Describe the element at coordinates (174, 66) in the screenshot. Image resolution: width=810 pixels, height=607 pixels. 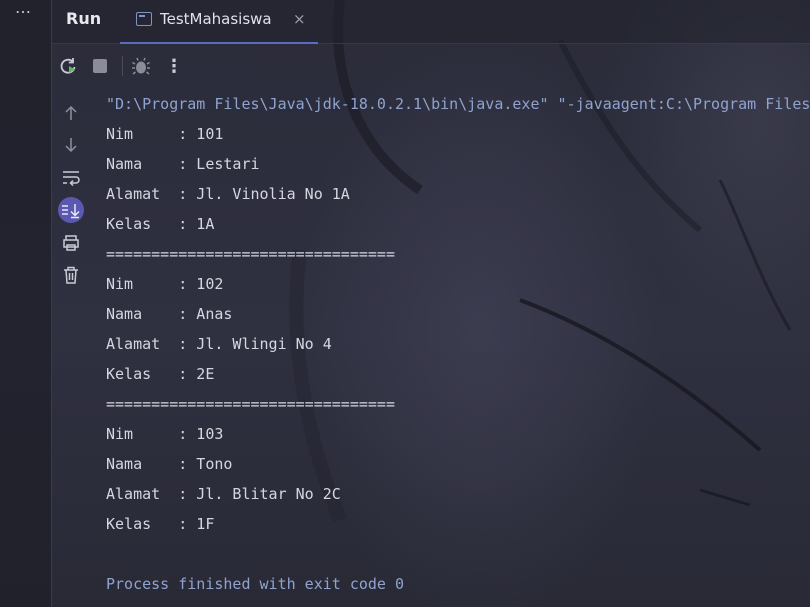
I see `more-vertical-icon: ⋮` at that location.